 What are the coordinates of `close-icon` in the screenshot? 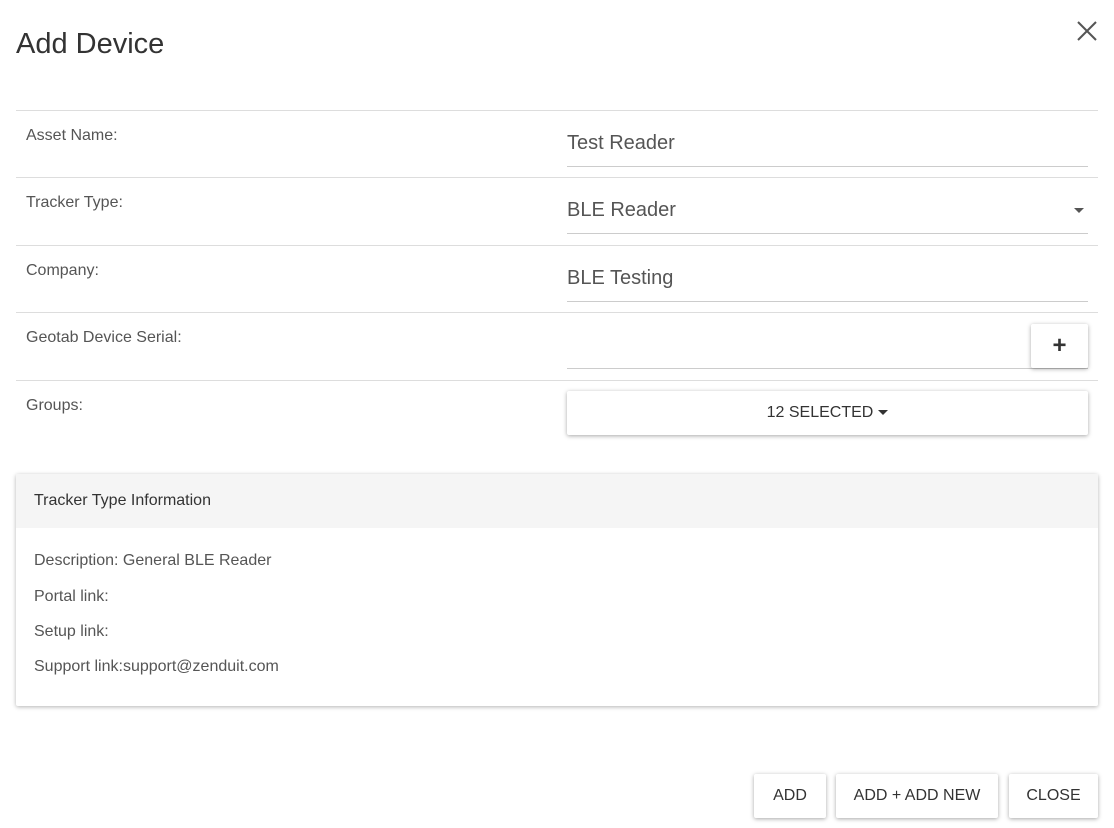 It's located at (1087, 31).